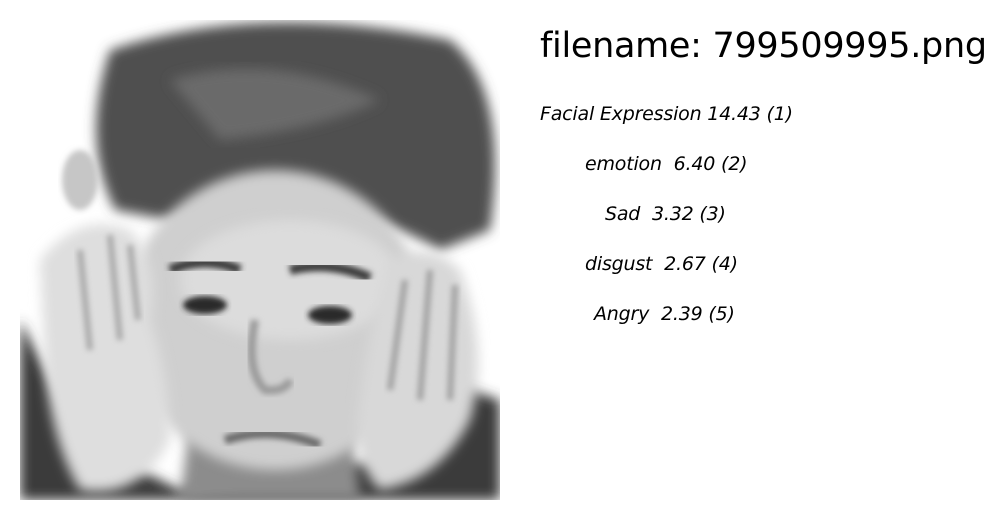 This screenshot has height=520, width=1000. Describe the element at coordinates (725, 264) in the screenshot. I see `label-rank: (4)` at that location.